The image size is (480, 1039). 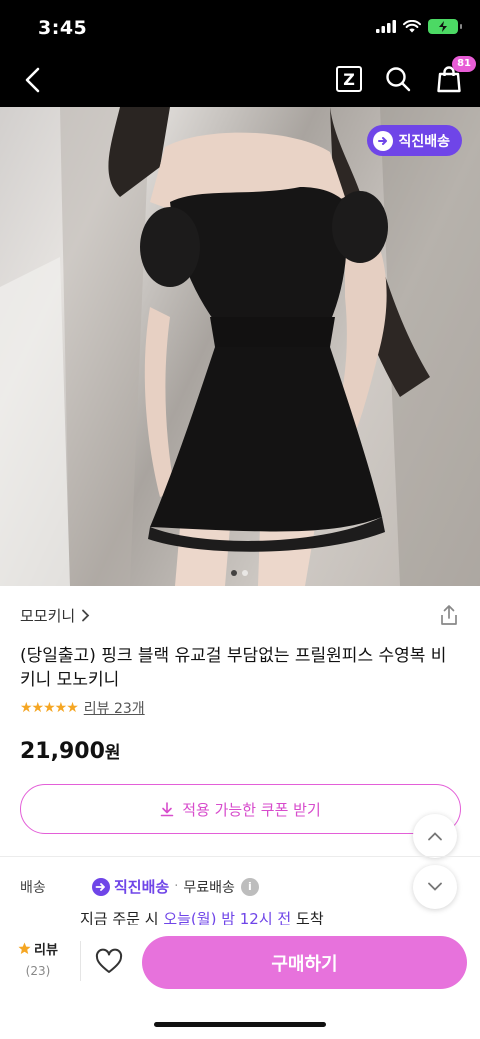 I want to click on share-icon, so click(x=449, y=615).